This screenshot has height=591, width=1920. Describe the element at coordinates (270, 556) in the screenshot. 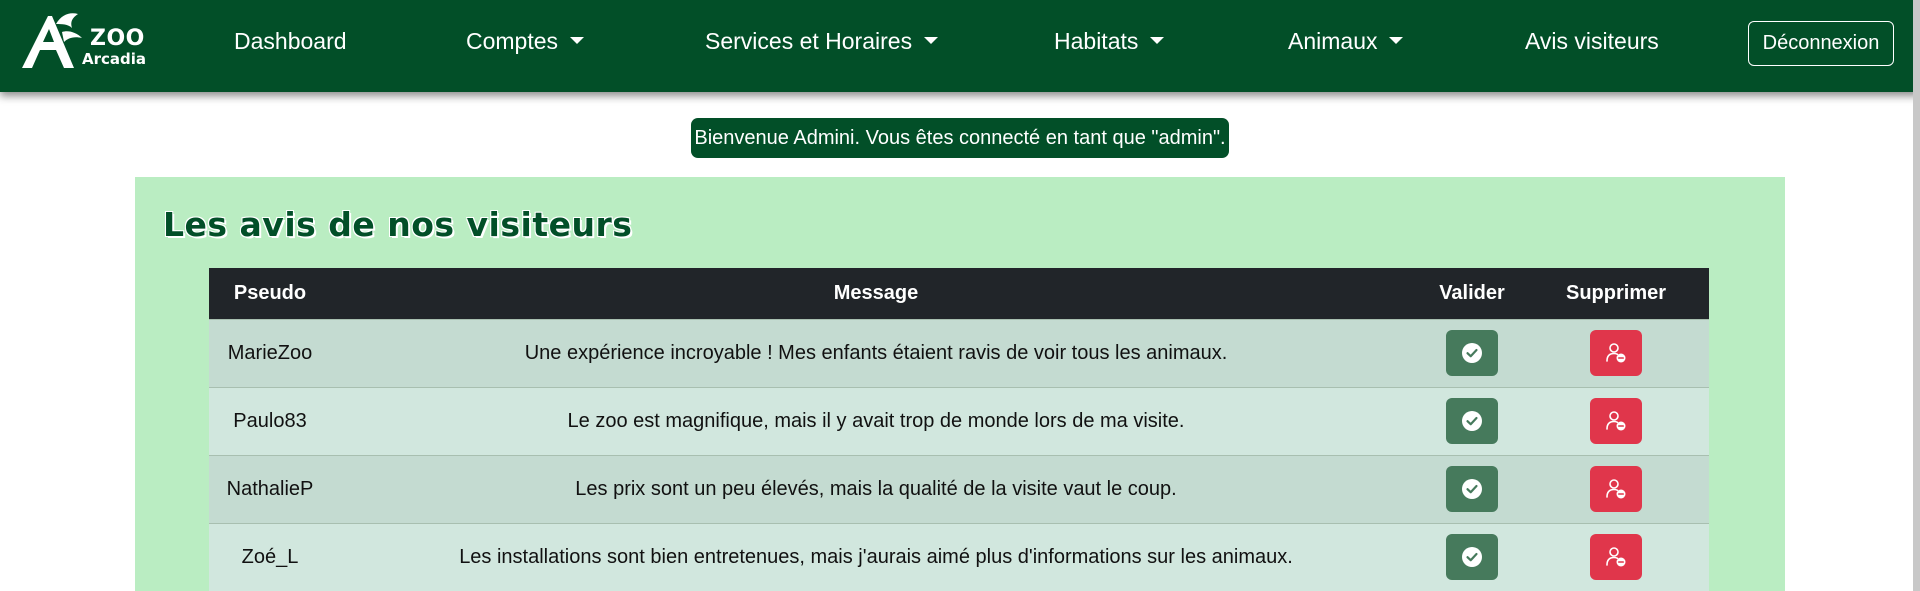

I see `row-pseudo: Zoé_L` at that location.